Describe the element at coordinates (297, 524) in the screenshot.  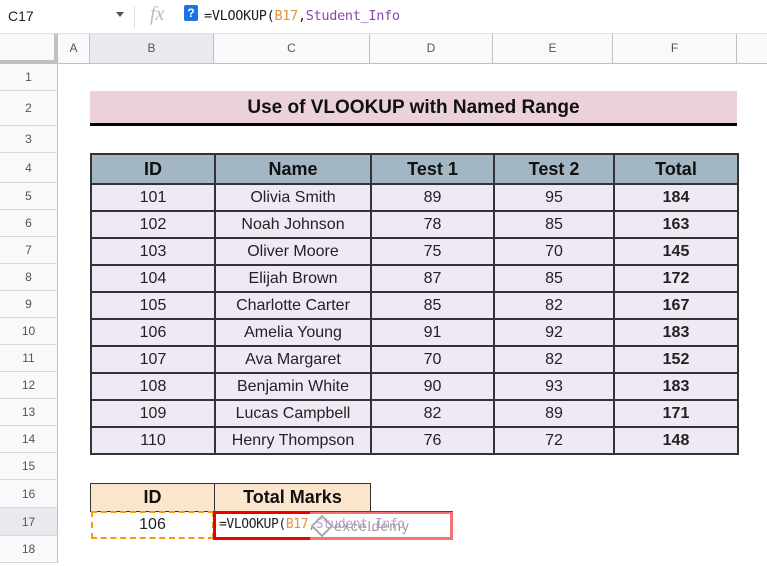
I see `cell-formula-ref: B17` at that location.